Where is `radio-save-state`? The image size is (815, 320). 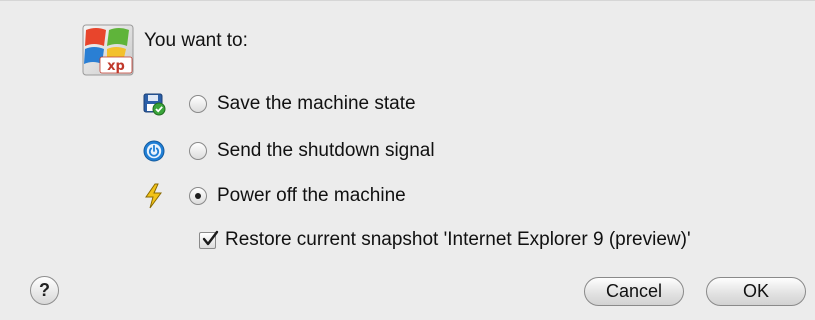 radio-save-state is located at coordinates (198, 104).